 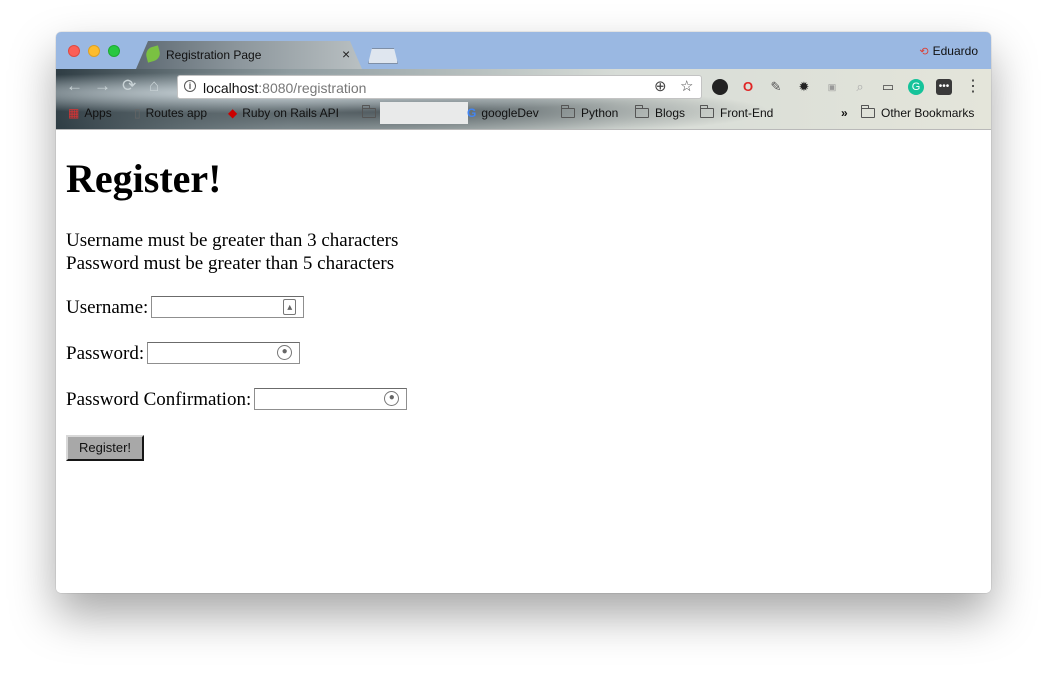 I want to click on back-icon: ←, so click(x=74, y=86).